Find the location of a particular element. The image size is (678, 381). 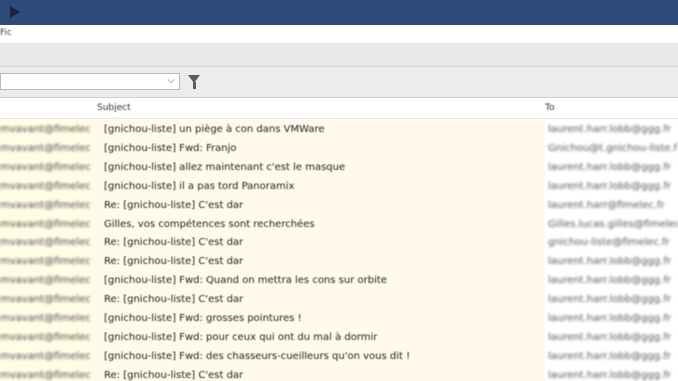

column-header-to: To is located at coordinates (549, 108).